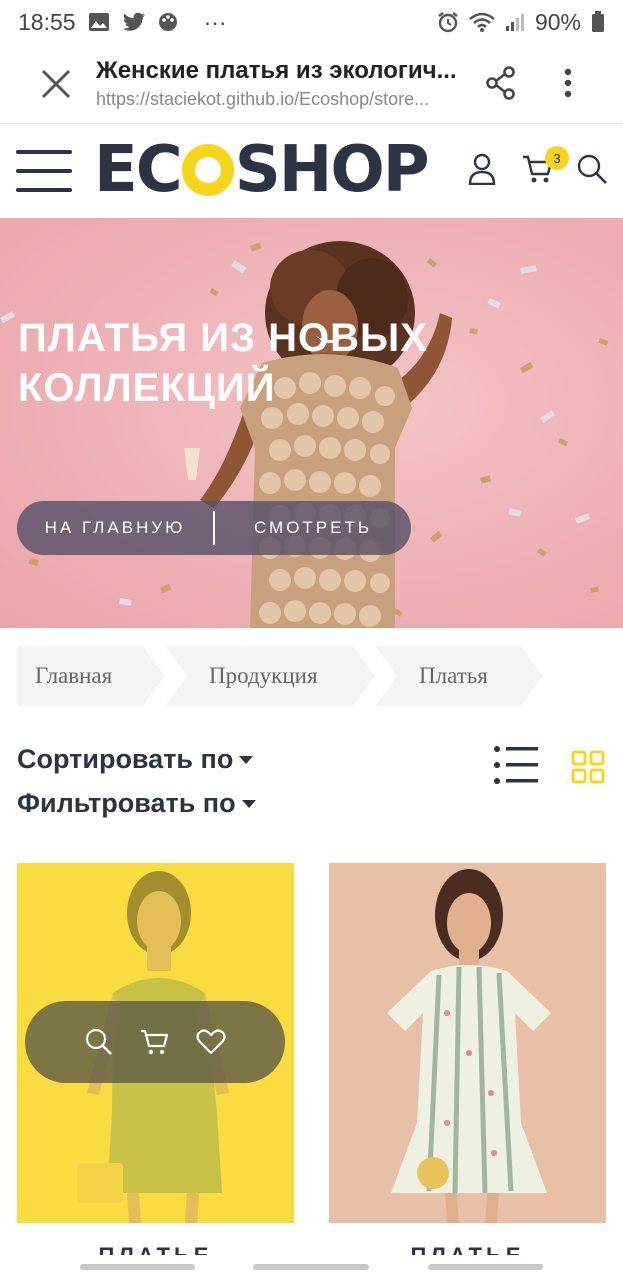 The image size is (623, 1280). I want to click on more-vert-icon, so click(568, 83).